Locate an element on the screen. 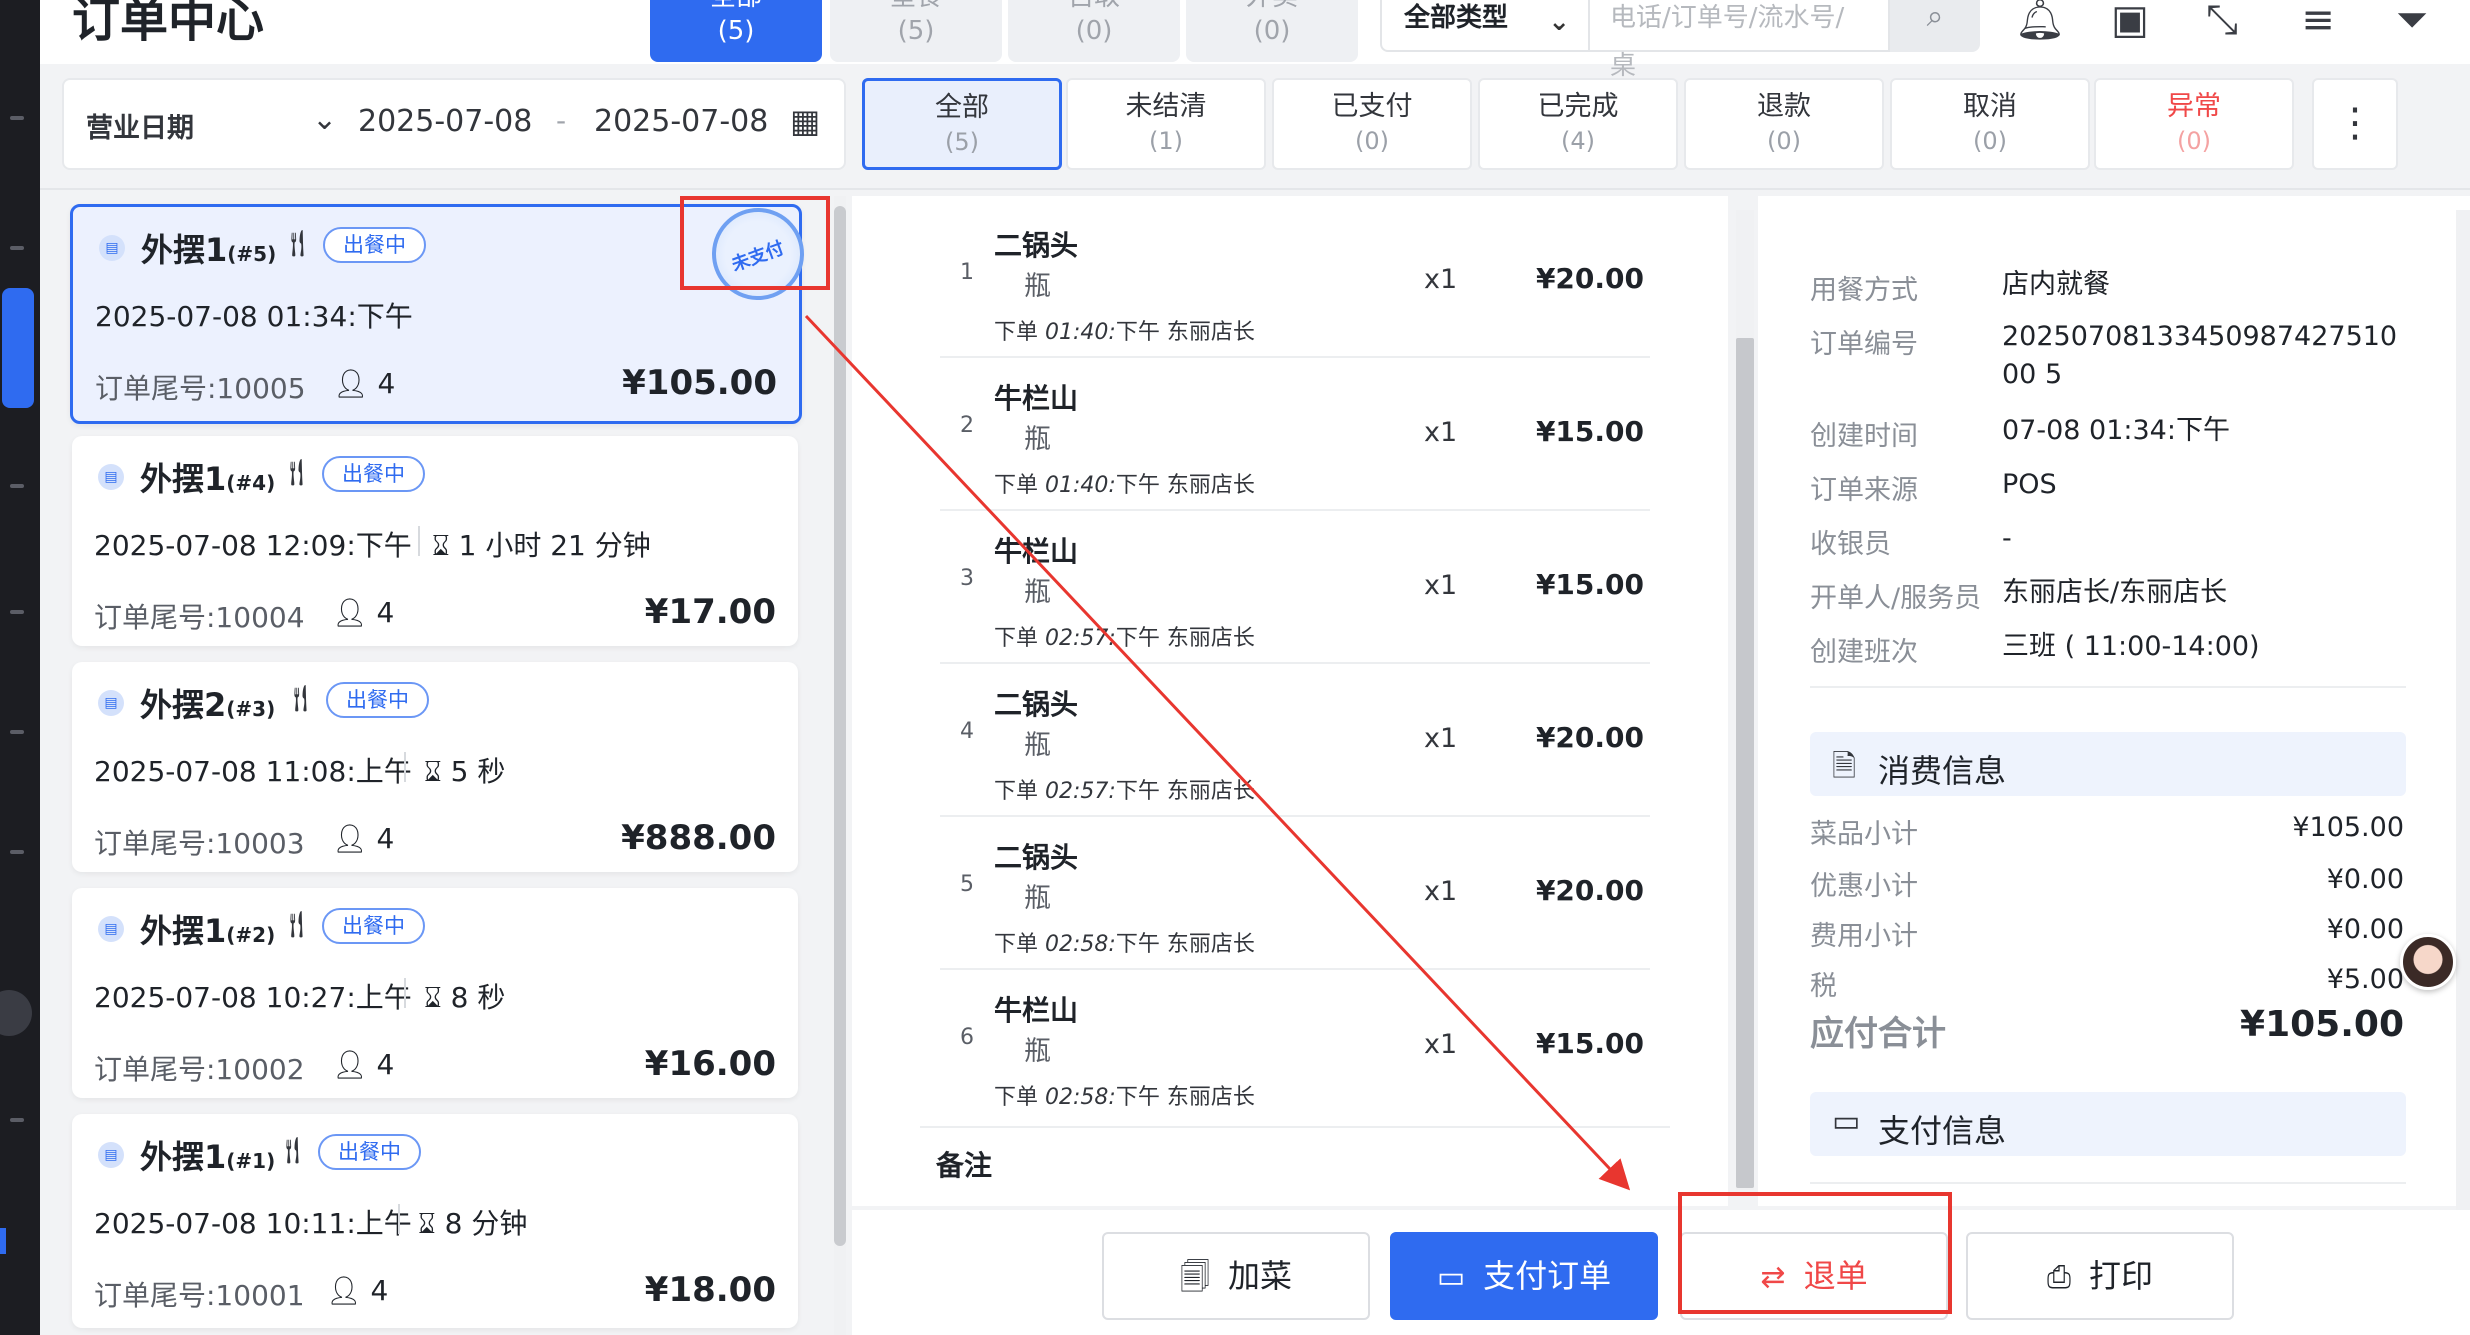  tab-all: 全部 (5) is located at coordinates (736, 31).